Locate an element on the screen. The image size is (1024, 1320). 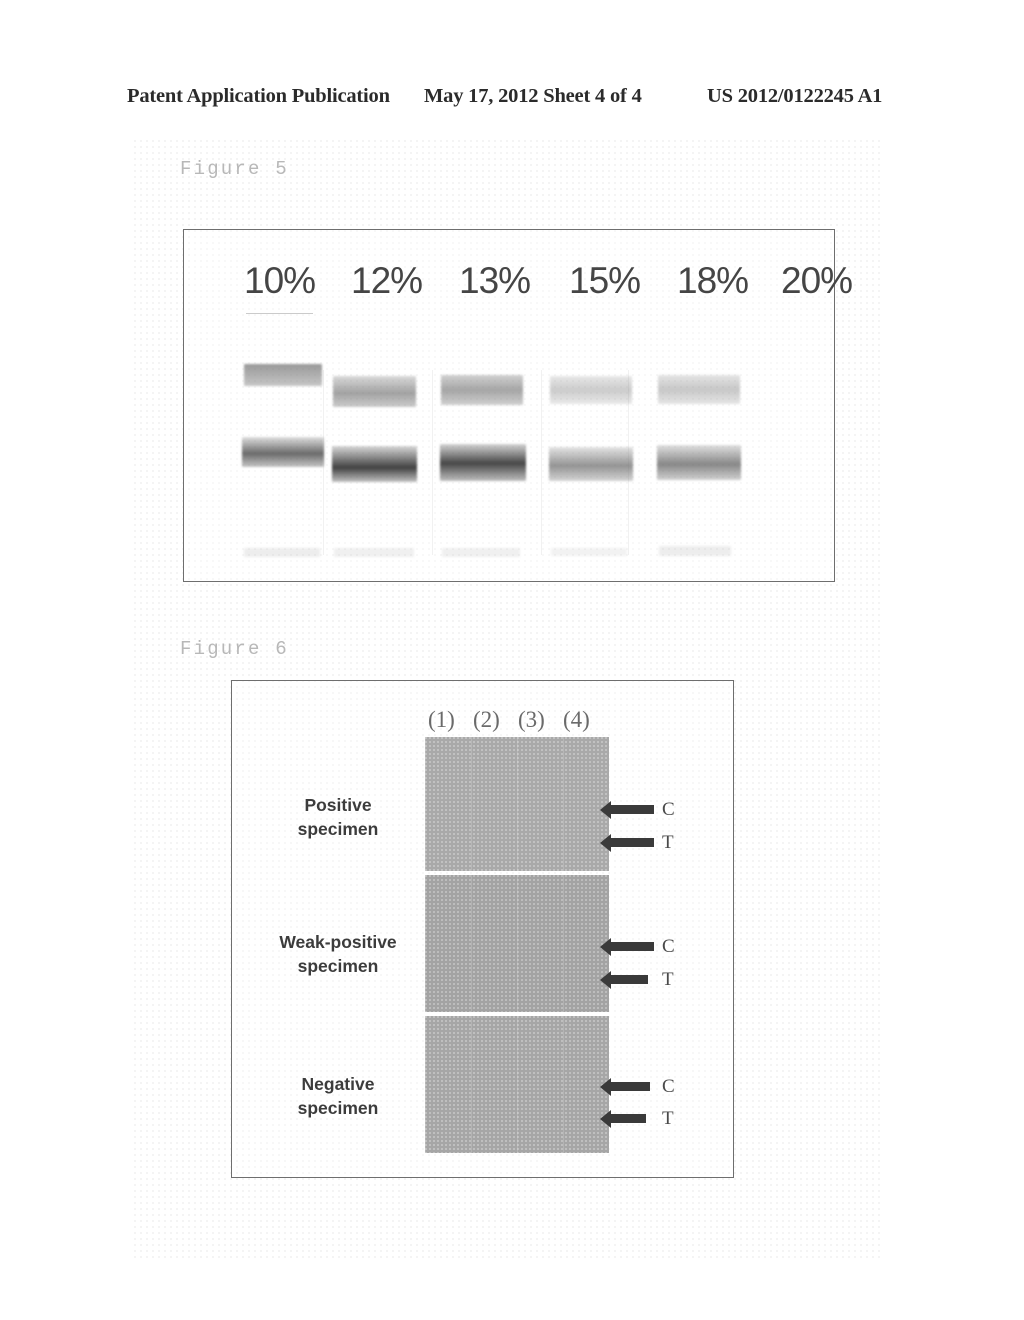
header-patent-number: US 2012/0122245 A1 is located at coordinates (795, 96).